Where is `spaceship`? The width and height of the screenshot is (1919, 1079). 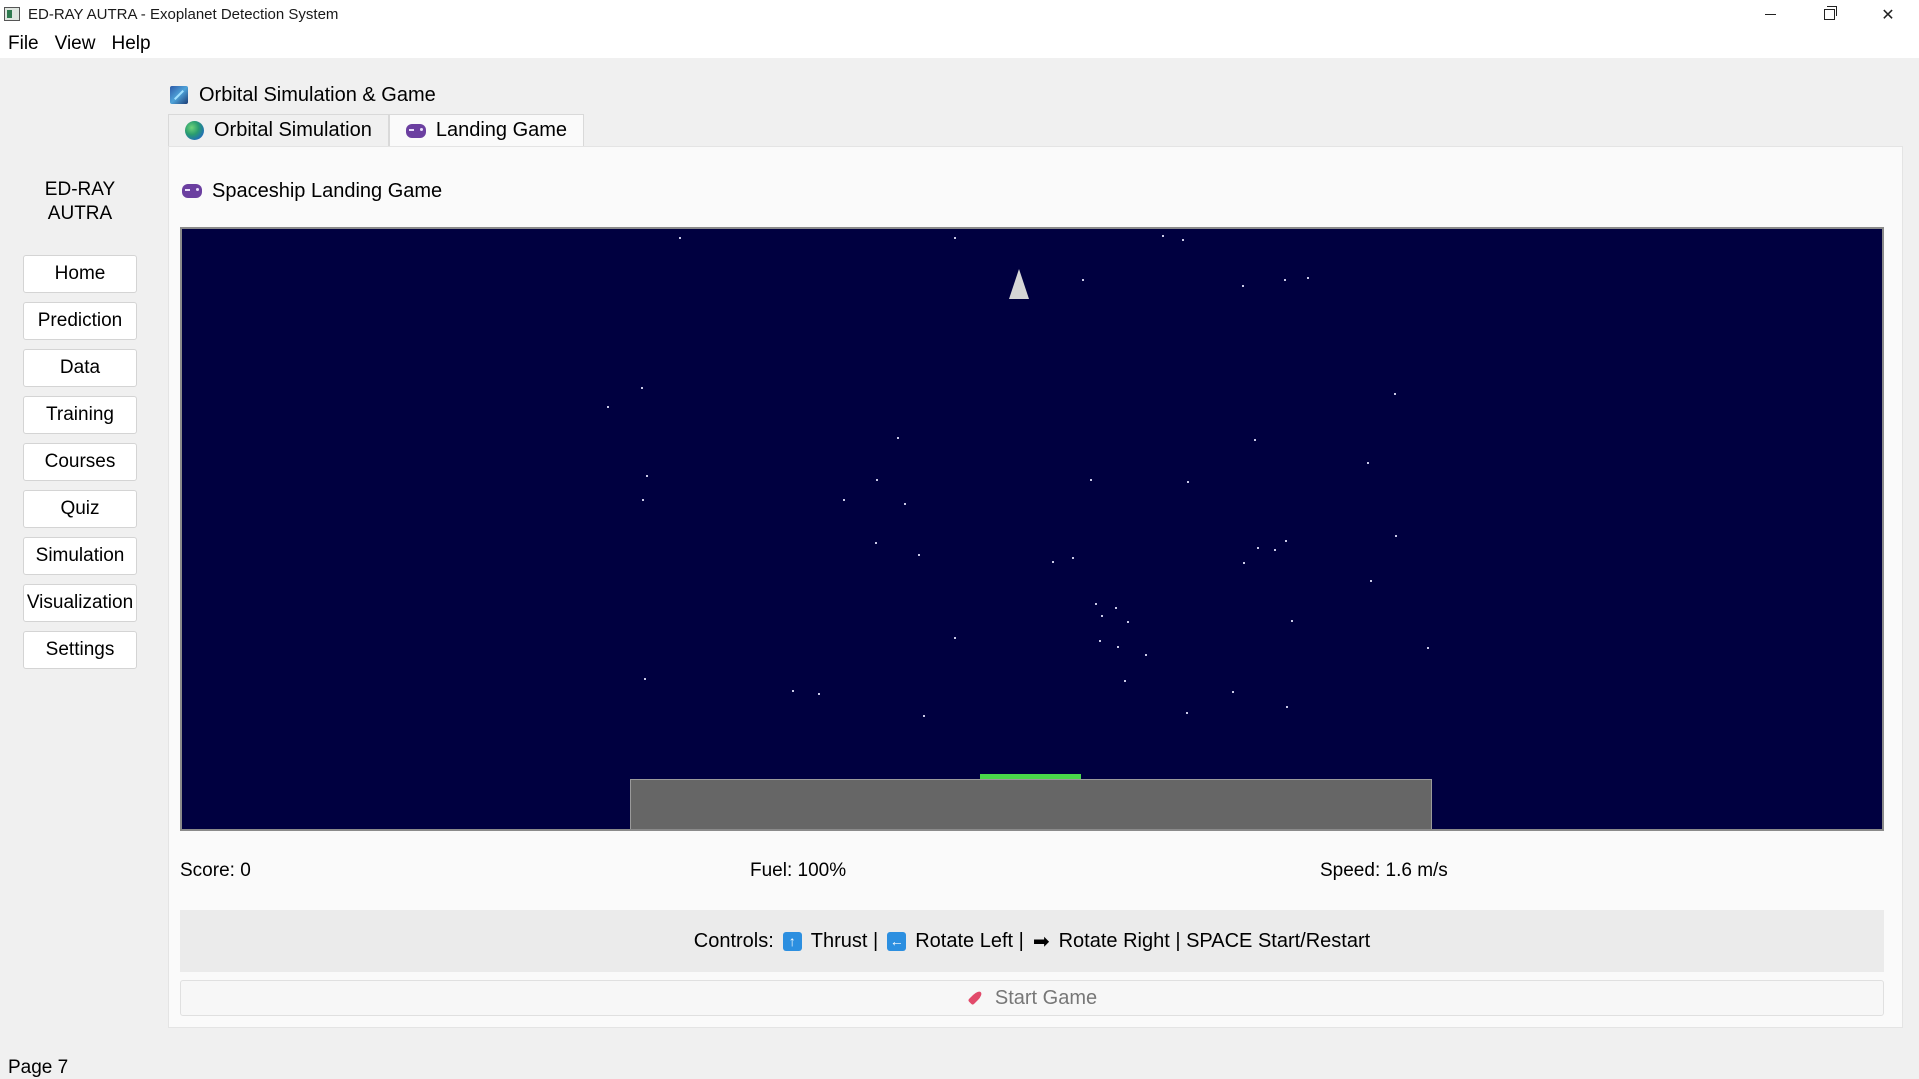
spaceship is located at coordinates (1019, 284).